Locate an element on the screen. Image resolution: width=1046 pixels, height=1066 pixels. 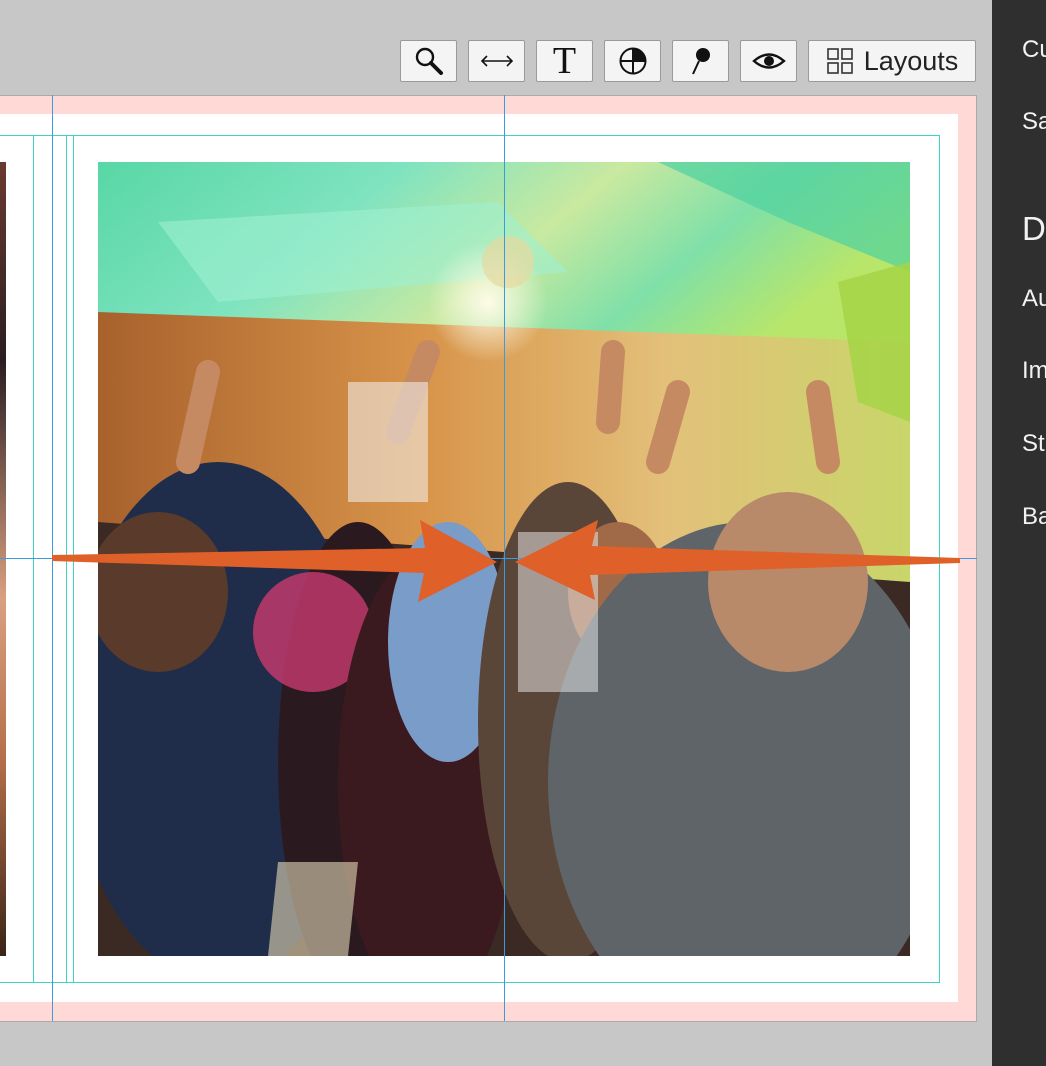
panel-item-cu: Cu is located at coordinates (1034, 50).